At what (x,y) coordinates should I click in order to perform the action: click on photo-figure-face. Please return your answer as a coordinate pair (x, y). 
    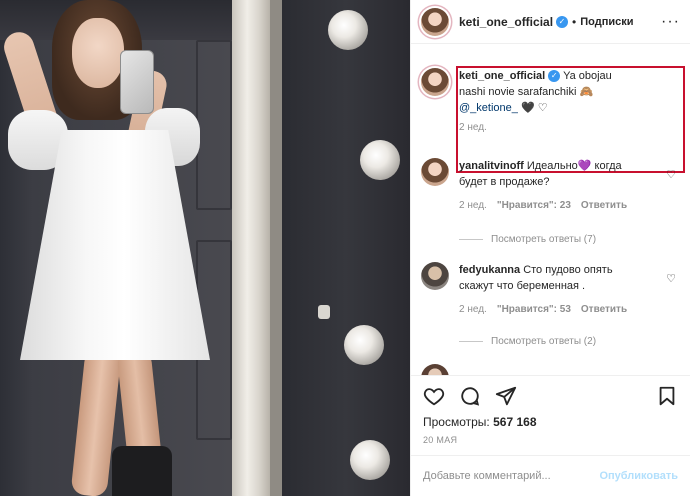
    Looking at the image, I should click on (98, 53).